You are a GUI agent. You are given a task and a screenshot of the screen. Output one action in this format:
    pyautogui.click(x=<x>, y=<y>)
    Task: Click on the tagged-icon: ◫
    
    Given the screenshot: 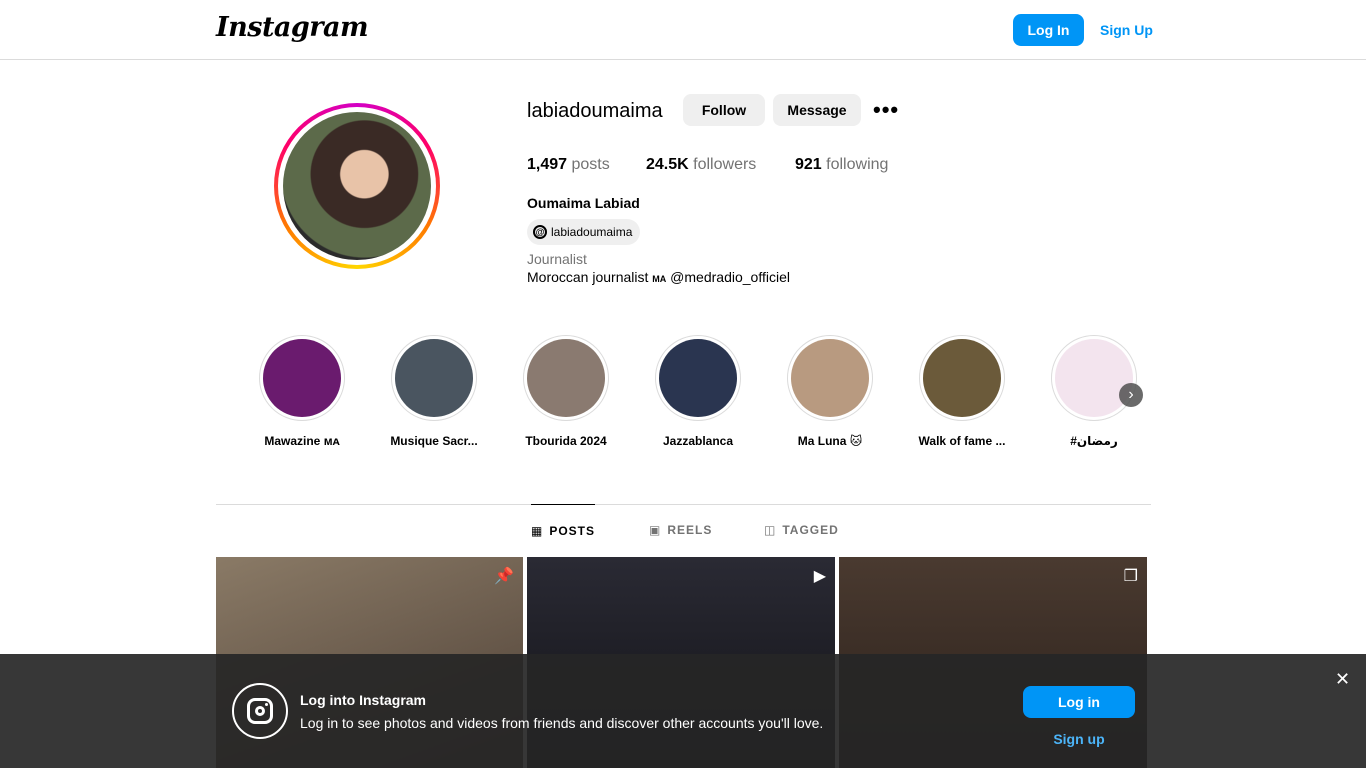 What is the action you would take?
    pyautogui.click(x=770, y=530)
    